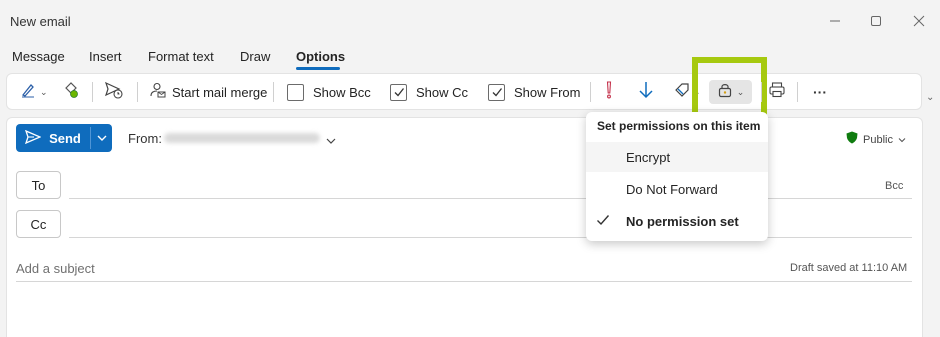 This screenshot has width=940, height=337. What do you see at coordinates (490, 198) in the screenshot?
I see `to-field-underline` at bounding box center [490, 198].